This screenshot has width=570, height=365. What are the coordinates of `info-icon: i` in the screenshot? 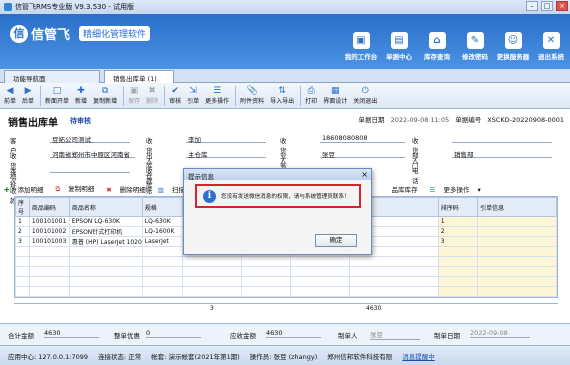 It's located at (209, 196).